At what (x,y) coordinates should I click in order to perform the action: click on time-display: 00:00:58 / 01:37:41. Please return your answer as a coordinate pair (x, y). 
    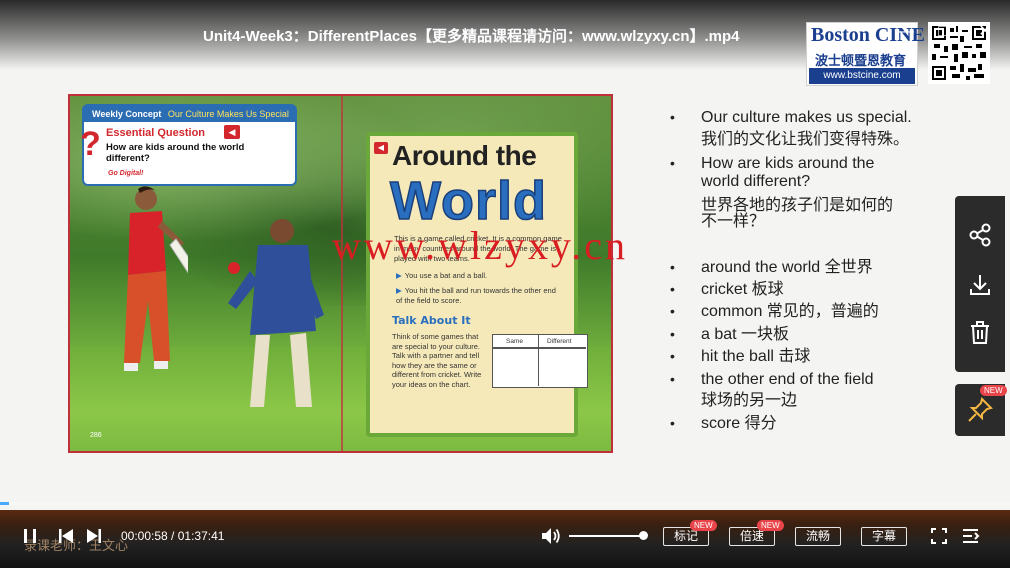
    Looking at the image, I should click on (172, 536).